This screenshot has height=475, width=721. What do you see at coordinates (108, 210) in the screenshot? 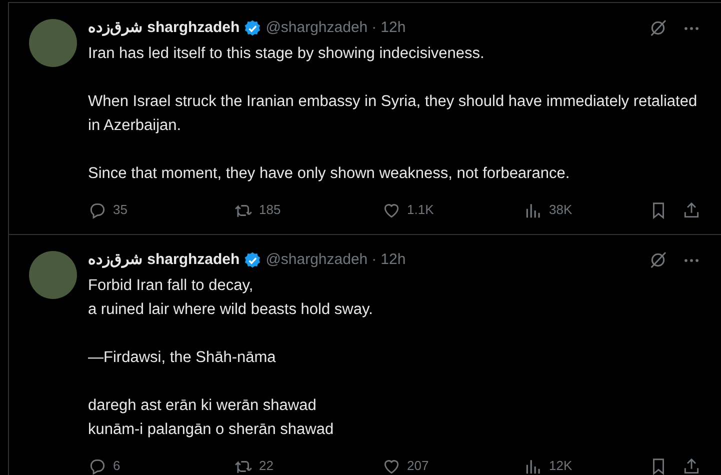
I see `reply-button: 35` at bounding box center [108, 210].